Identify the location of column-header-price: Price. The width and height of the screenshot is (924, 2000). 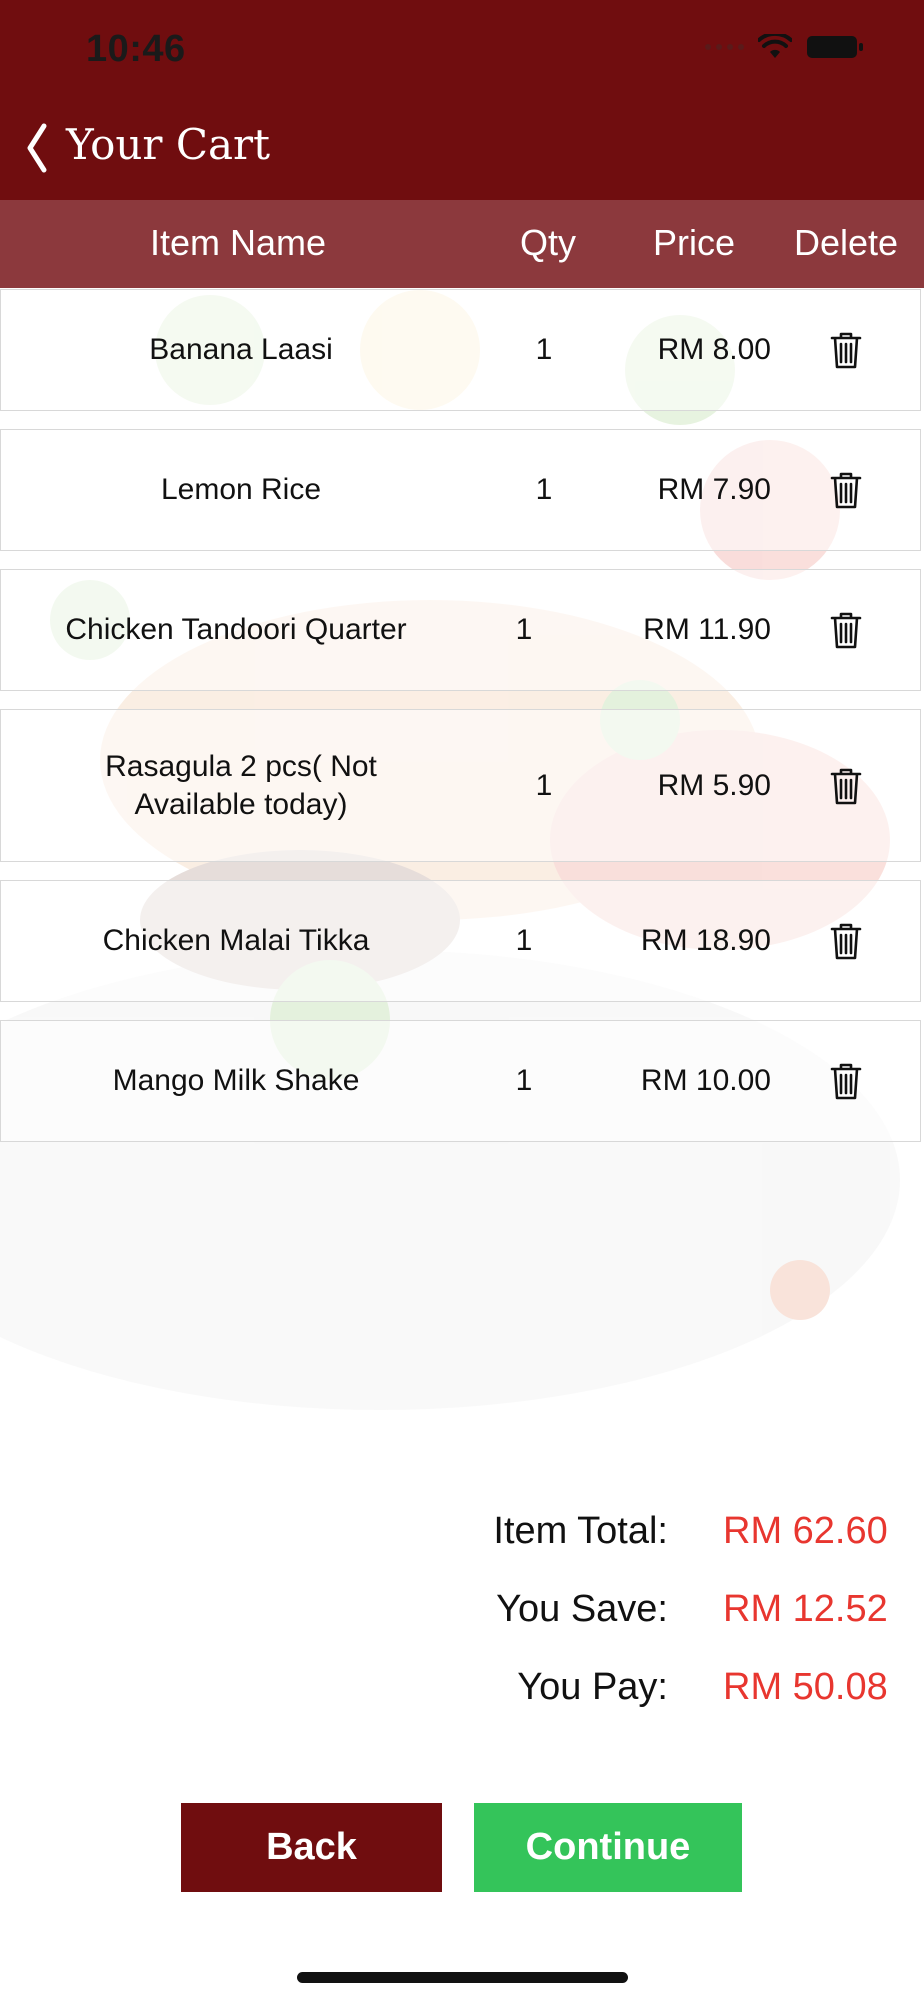
(694, 242).